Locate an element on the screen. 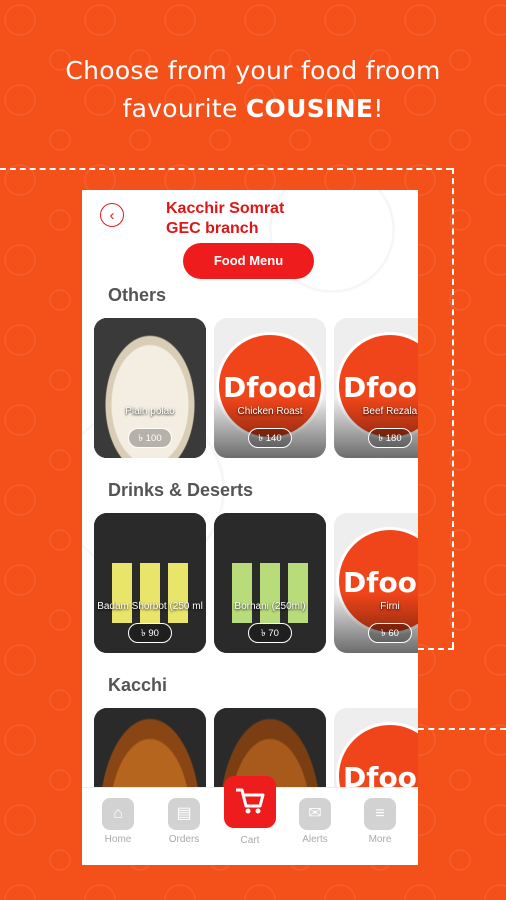 Image resolution: width=506 pixels, height=900 pixels. tab-home: ⌂ Home is located at coordinates (118, 821).